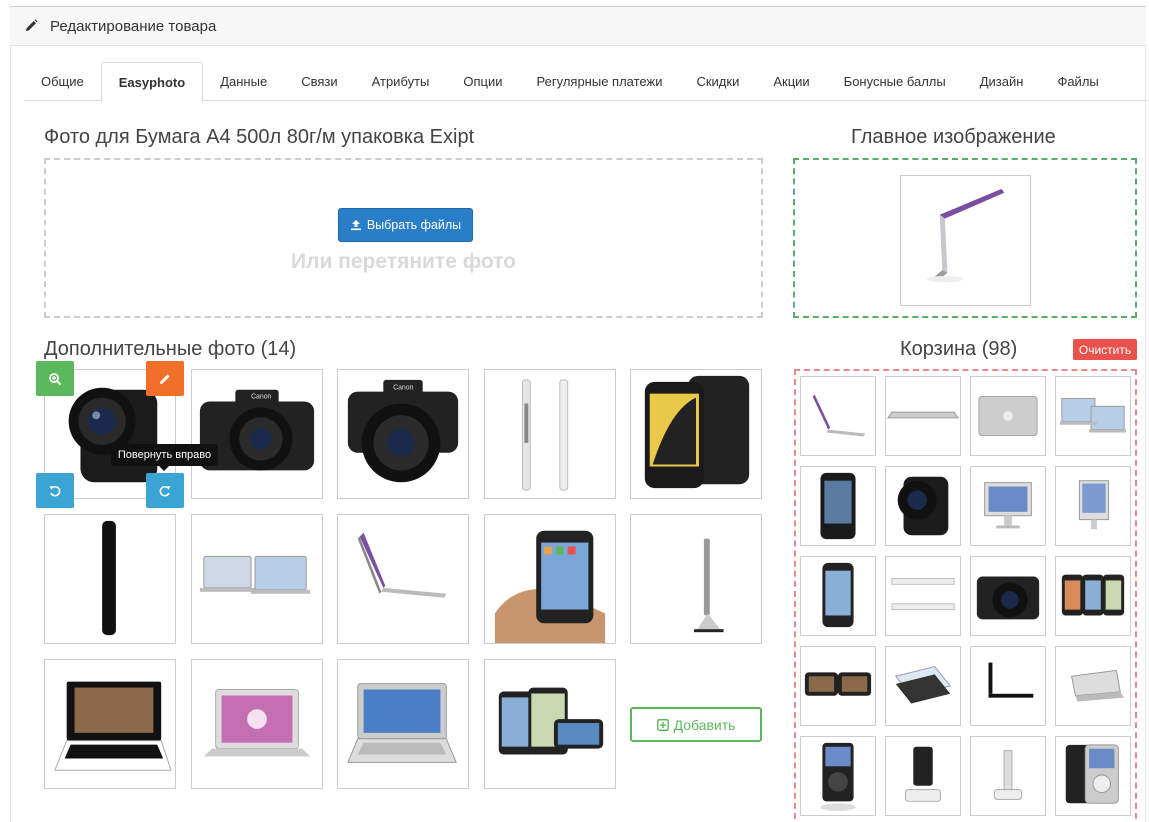 Image resolution: width=1149 pixels, height=822 pixels. I want to click on iphone-image, so click(838, 595).